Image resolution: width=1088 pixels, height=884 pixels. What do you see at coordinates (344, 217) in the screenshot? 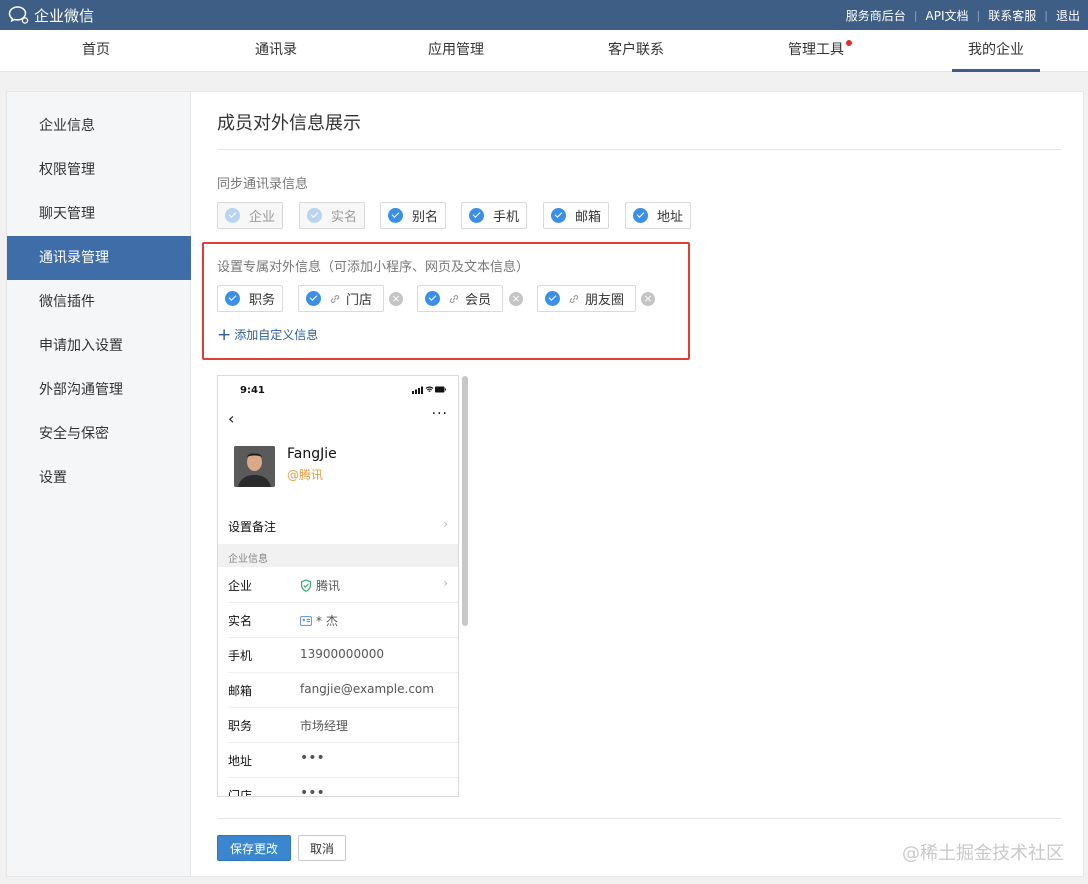
I see `tag-label: 实名` at bounding box center [344, 217].